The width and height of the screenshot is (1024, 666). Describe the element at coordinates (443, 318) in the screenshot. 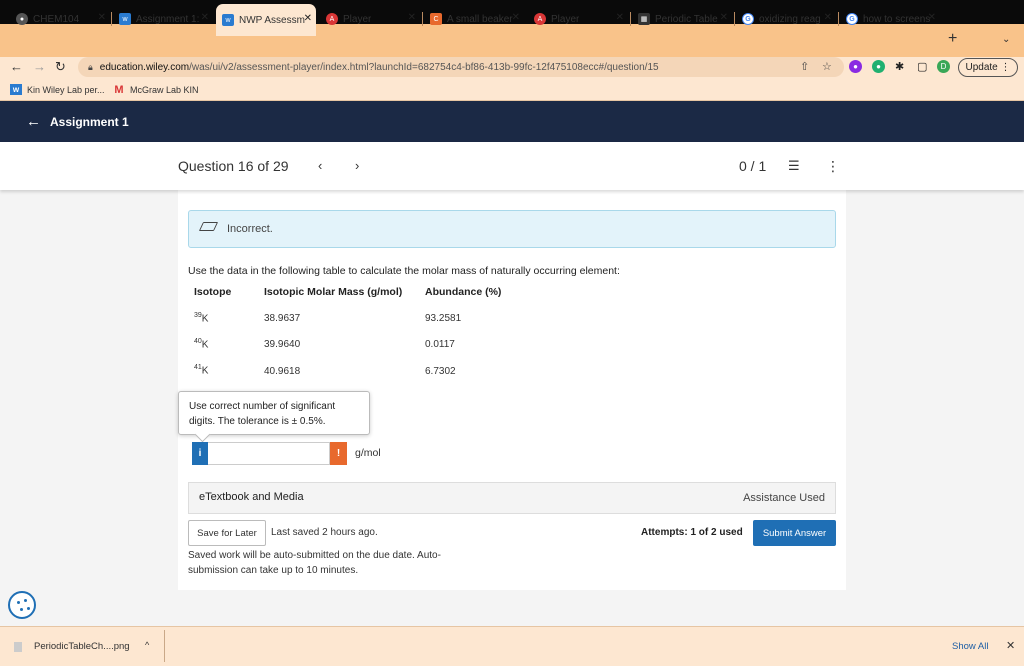

I see `abundance-cell: 93.2581` at that location.